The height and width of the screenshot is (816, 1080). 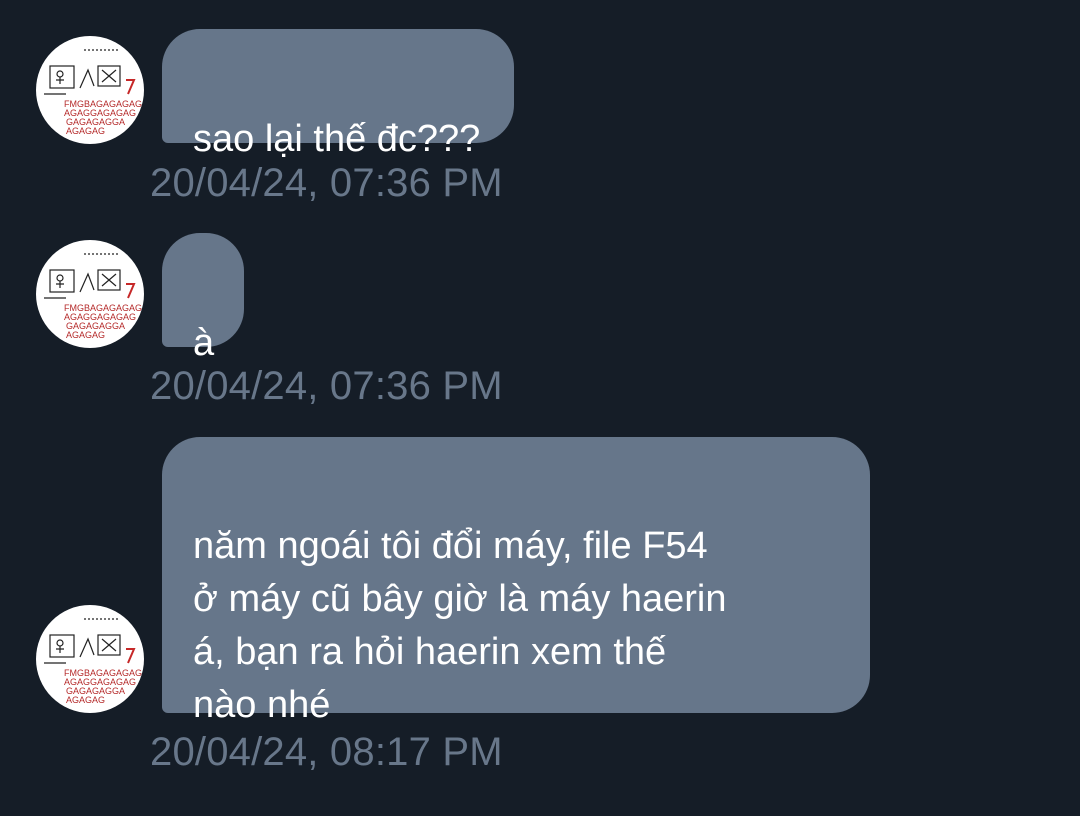 I want to click on message-timestamp: 20/04/24, 08:17 PM, so click(x=326, y=752).